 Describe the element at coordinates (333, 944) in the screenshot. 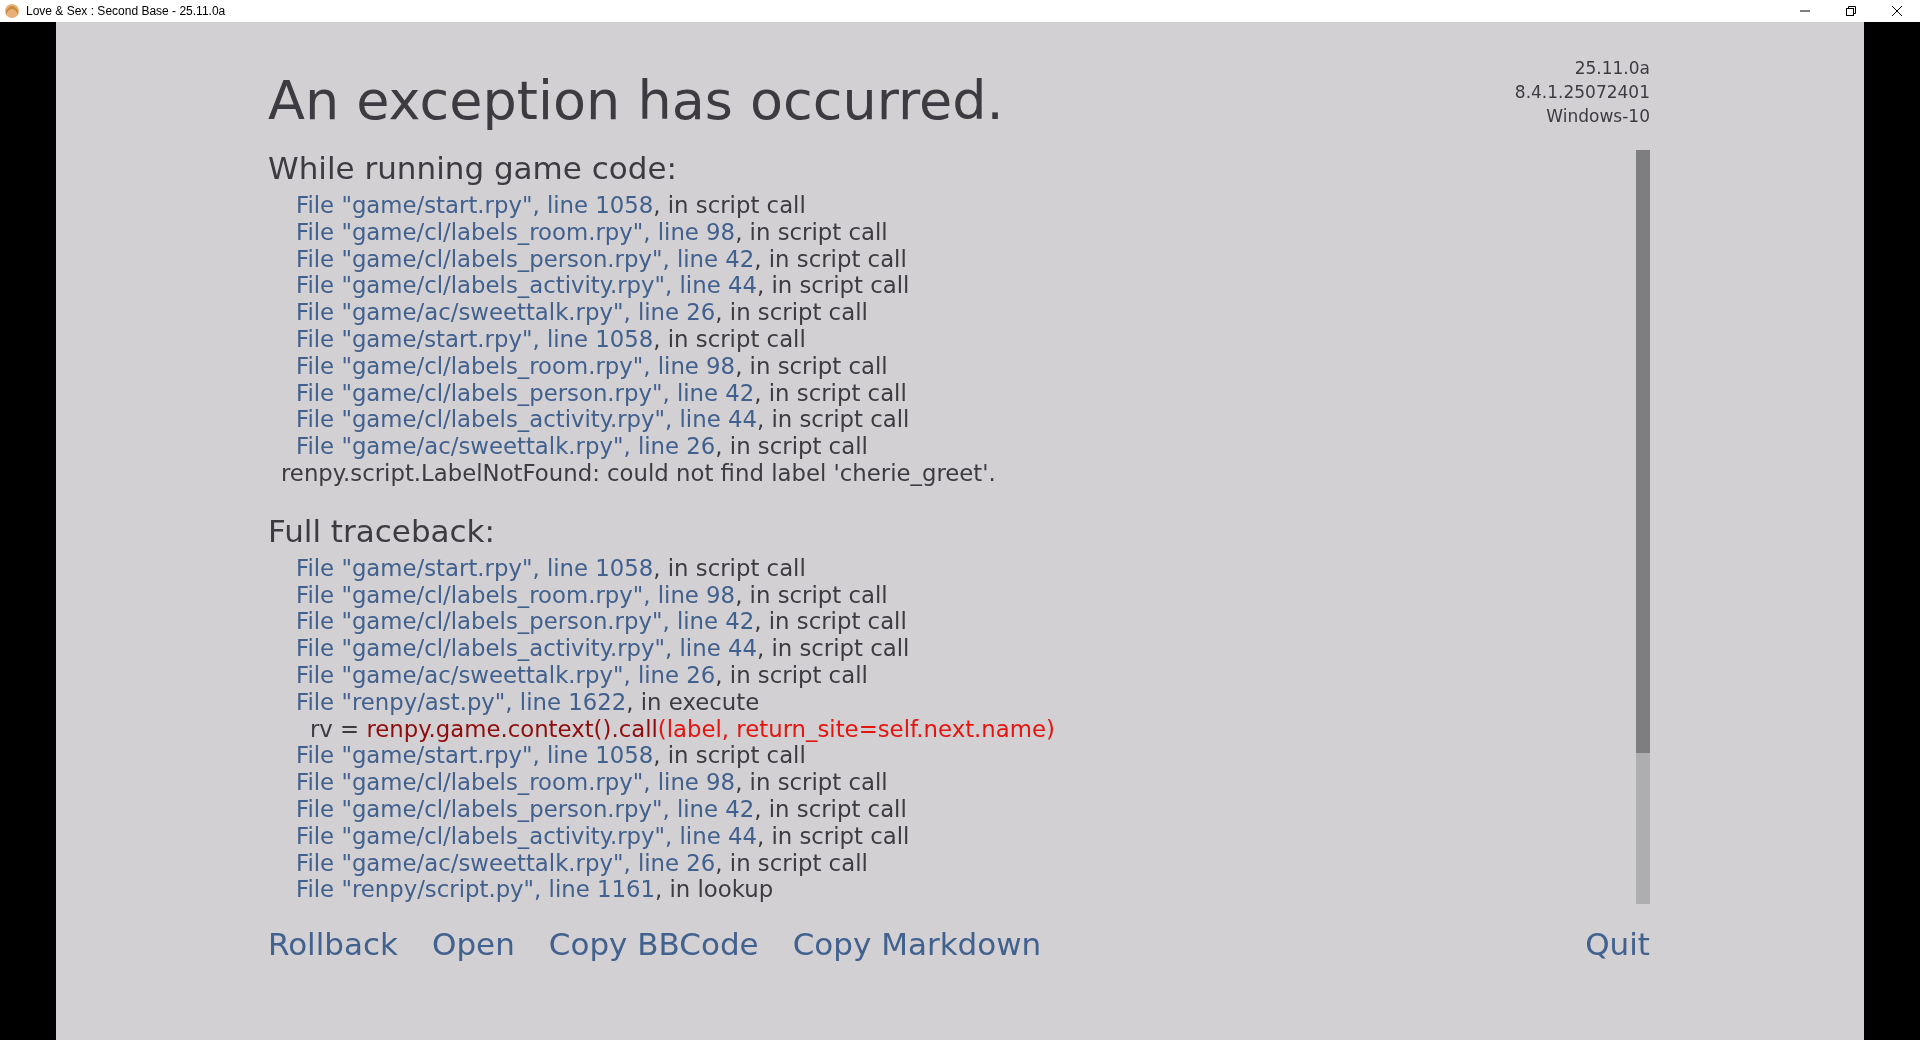

I see `action-button: Rollback` at that location.